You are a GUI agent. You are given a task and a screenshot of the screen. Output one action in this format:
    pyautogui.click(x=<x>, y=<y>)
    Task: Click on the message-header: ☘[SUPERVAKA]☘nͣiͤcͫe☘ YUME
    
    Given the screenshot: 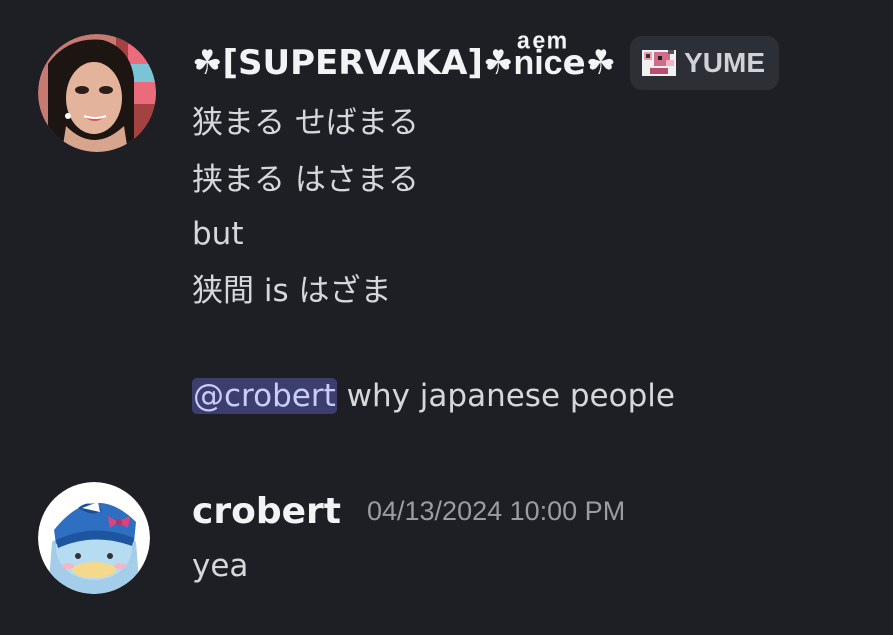 What is the action you would take?
    pyautogui.click(x=486, y=63)
    